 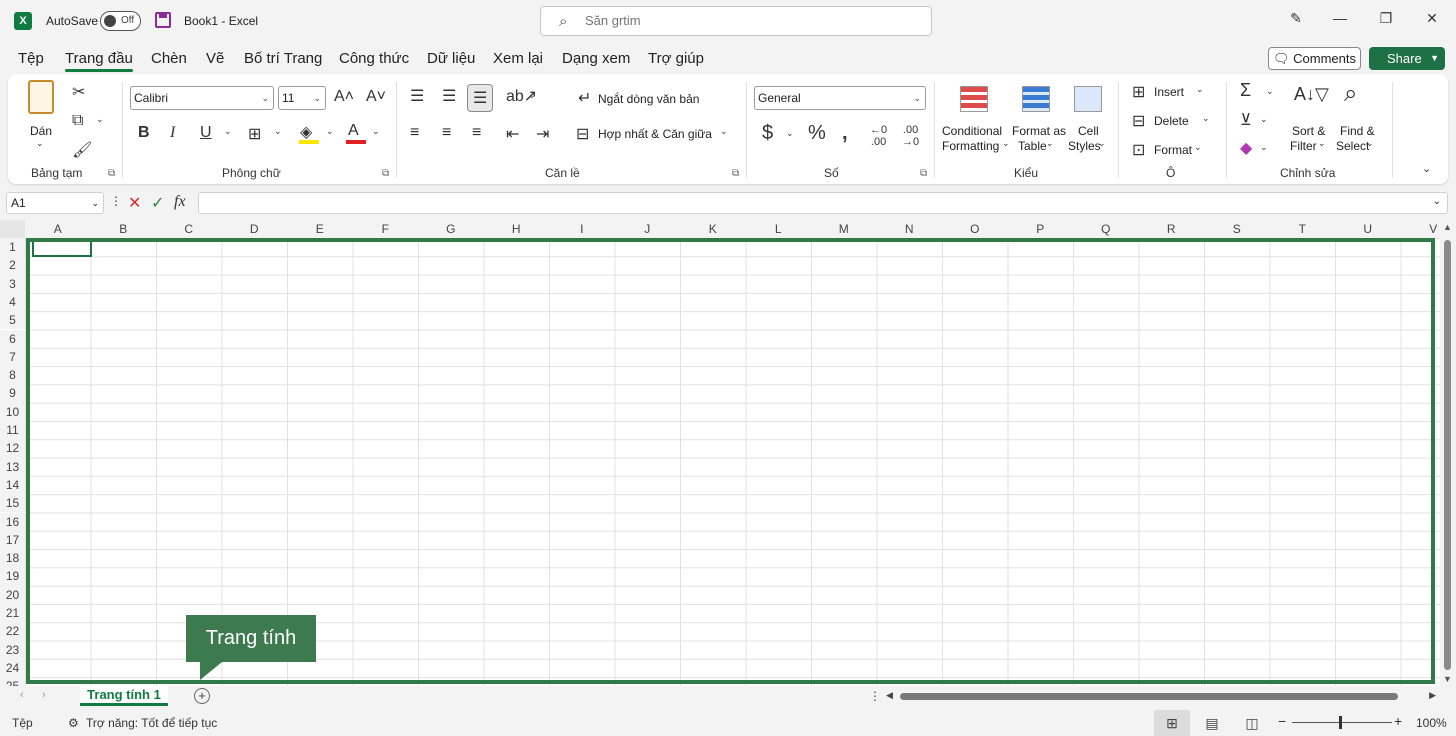 What do you see at coordinates (451, 58) in the screenshot?
I see `tab-data: Dữ liệu` at bounding box center [451, 58].